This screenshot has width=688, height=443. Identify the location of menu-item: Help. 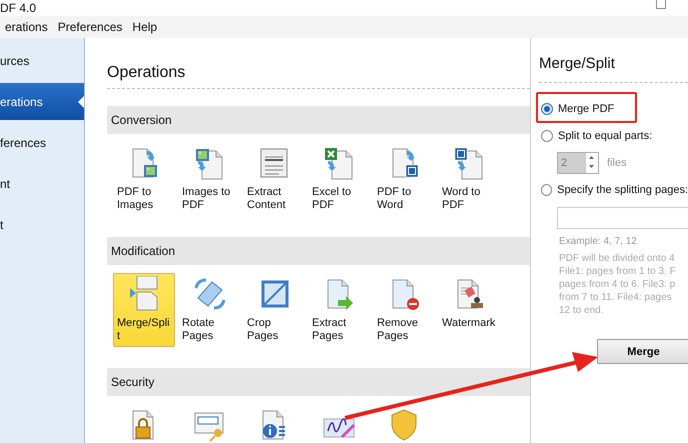
(144, 27).